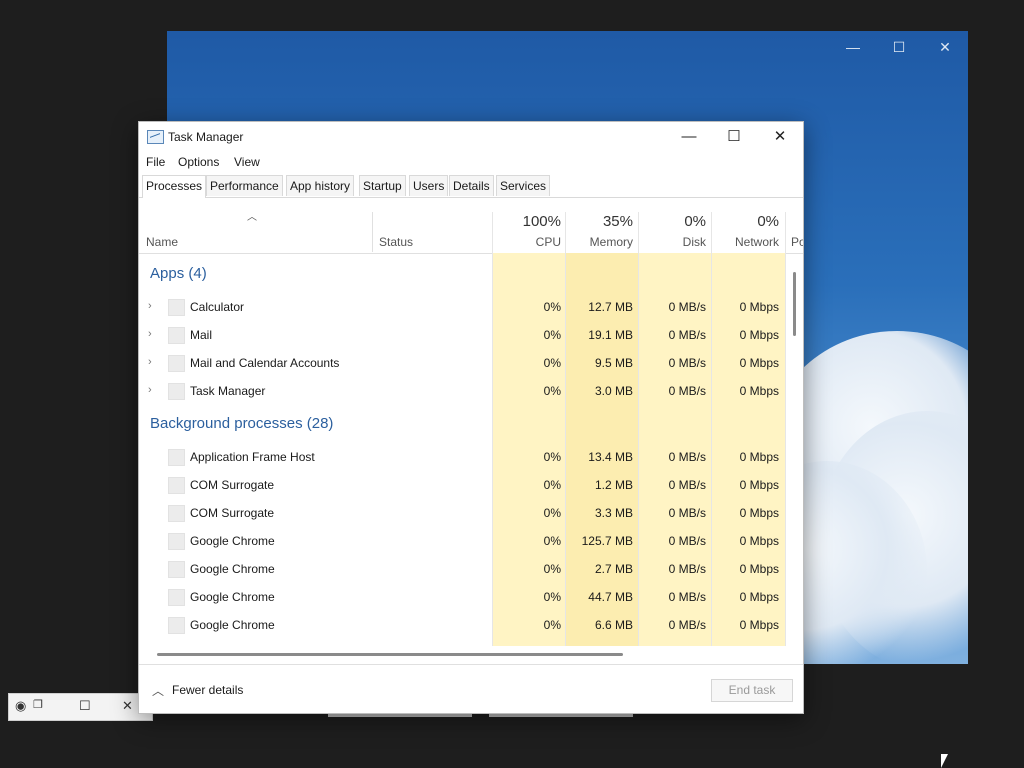  Describe the element at coordinates (242, 423) in the screenshot. I see `group-heading-background: Background processes (28)` at that location.